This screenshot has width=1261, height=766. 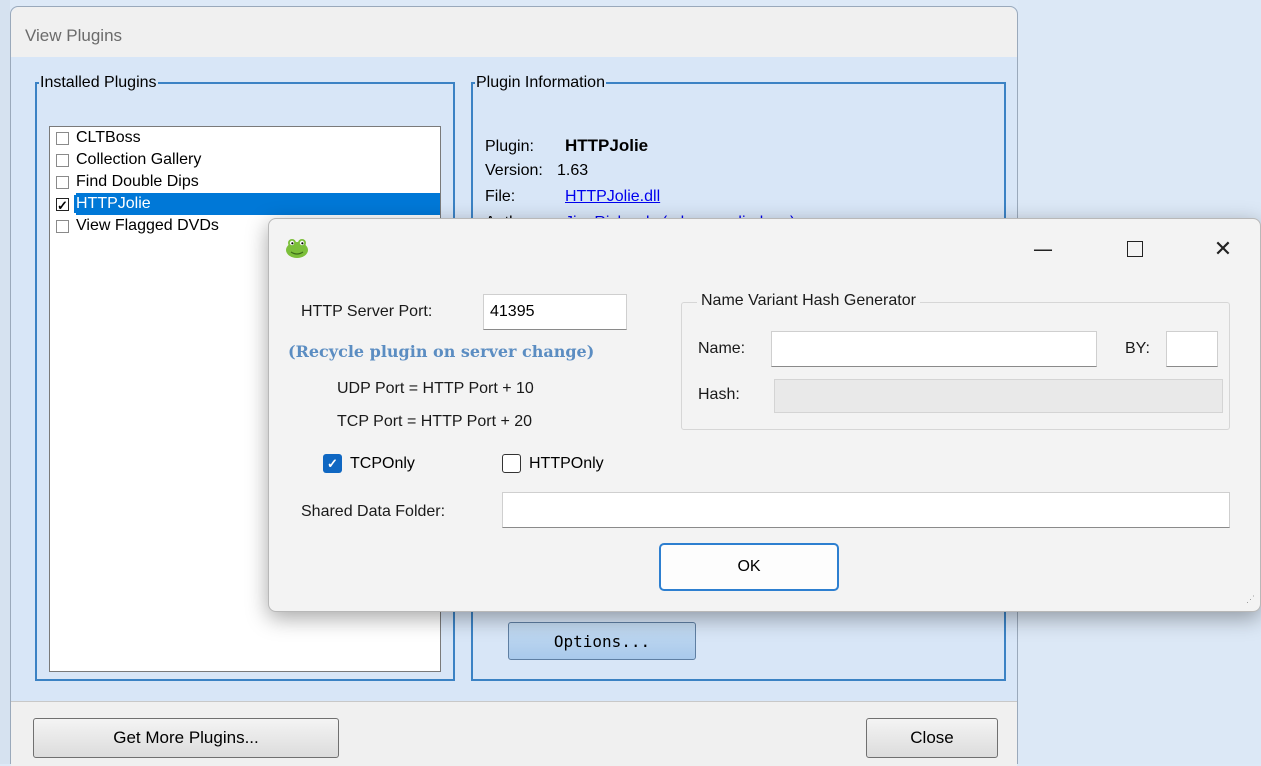 I want to click on hash-label: Hash:, so click(x=719, y=394).